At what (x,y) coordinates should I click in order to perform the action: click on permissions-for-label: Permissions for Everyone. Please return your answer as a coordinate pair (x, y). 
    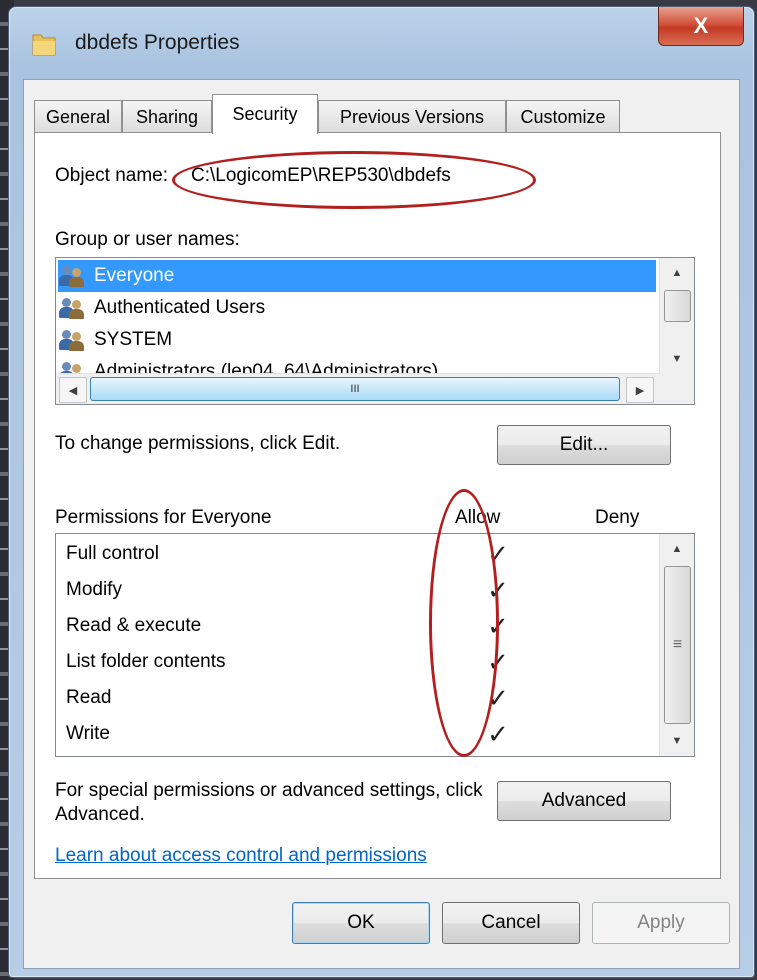
    Looking at the image, I should click on (163, 517).